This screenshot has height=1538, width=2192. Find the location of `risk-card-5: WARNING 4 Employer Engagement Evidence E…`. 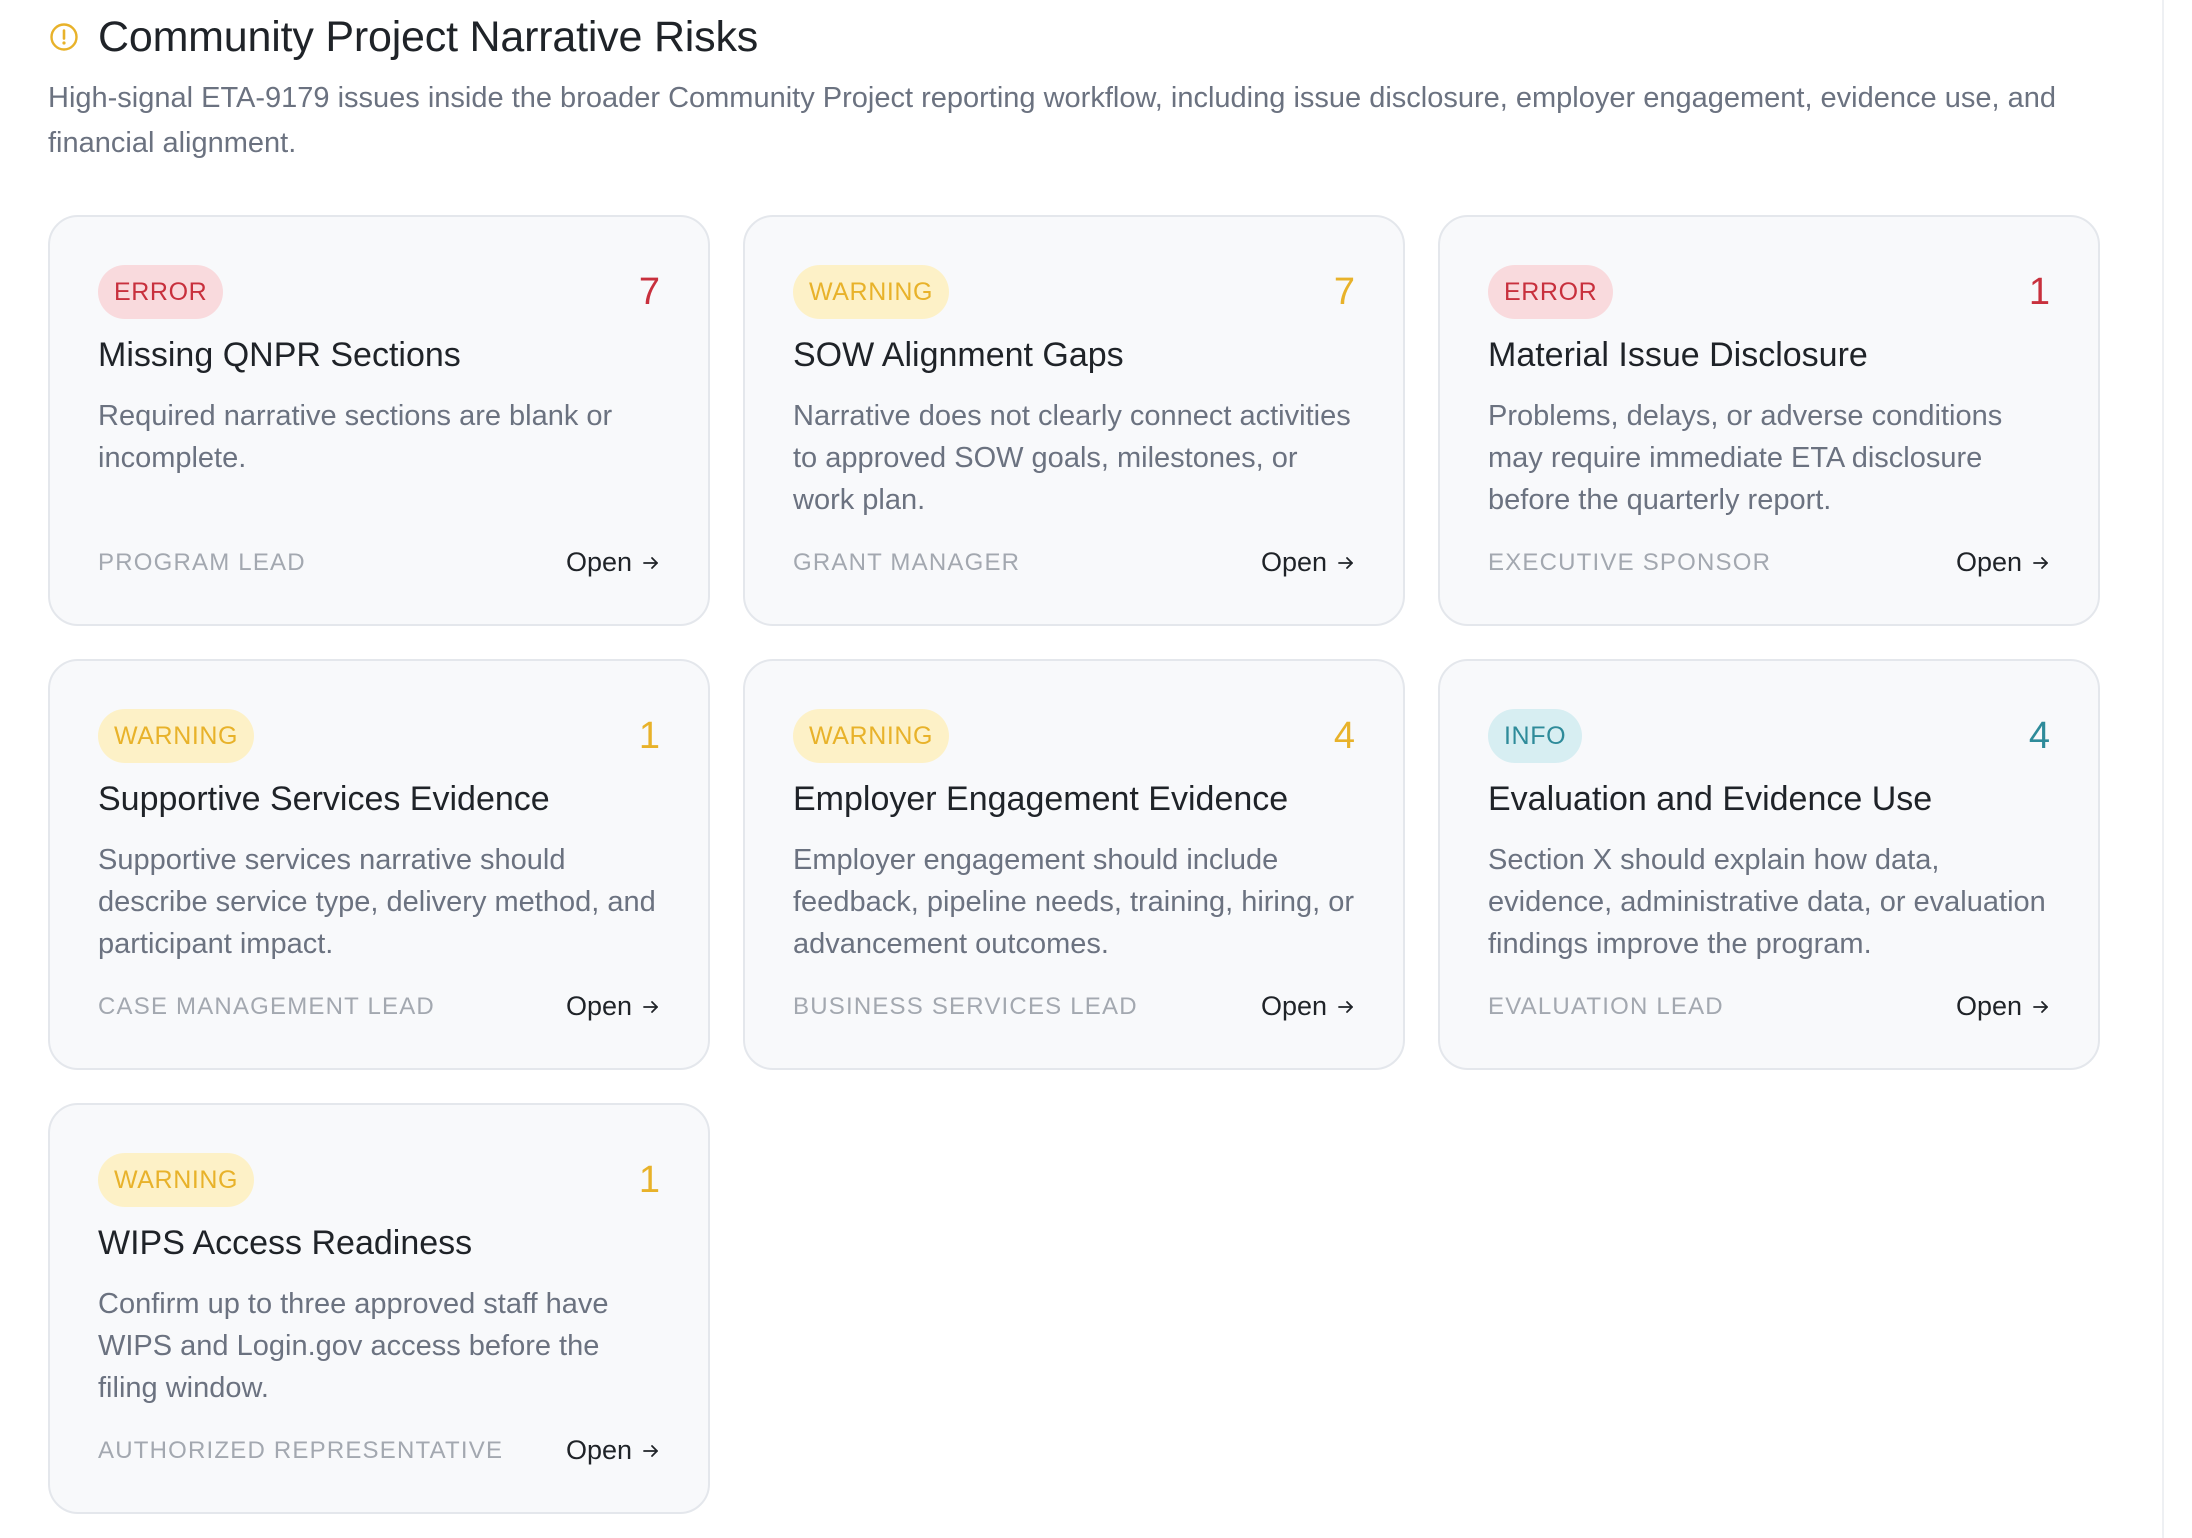

risk-card-5: WARNING 4 Employer Engagement Evidence E… is located at coordinates (1074, 864).